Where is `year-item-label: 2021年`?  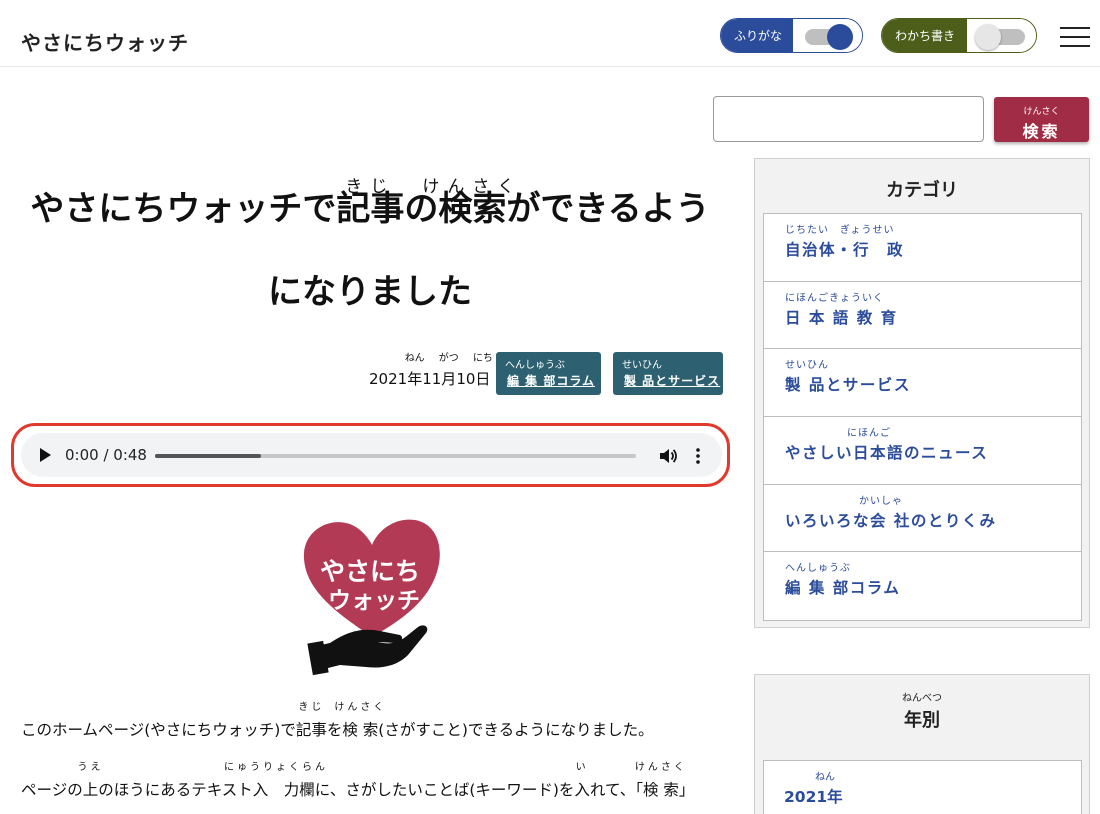 year-item-label: 2021年 is located at coordinates (813, 797).